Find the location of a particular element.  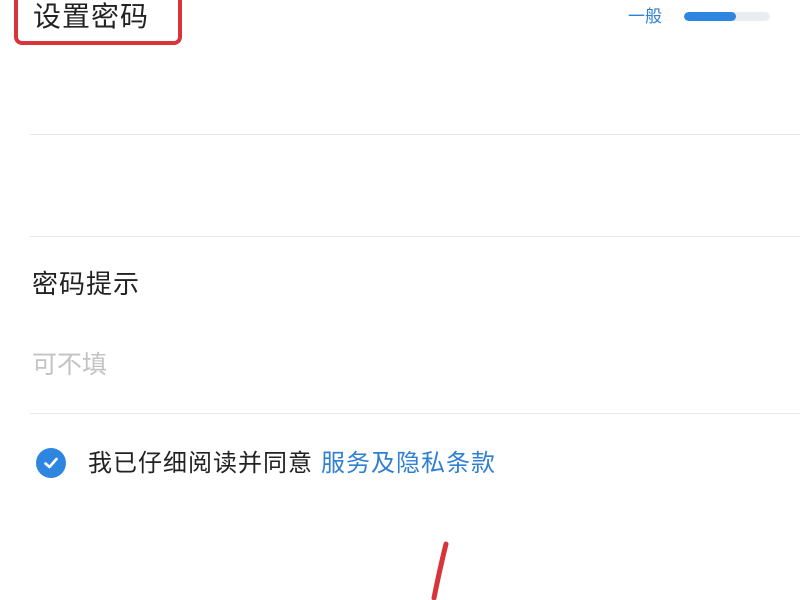

annotation-arrow-icon is located at coordinates (440, 570).